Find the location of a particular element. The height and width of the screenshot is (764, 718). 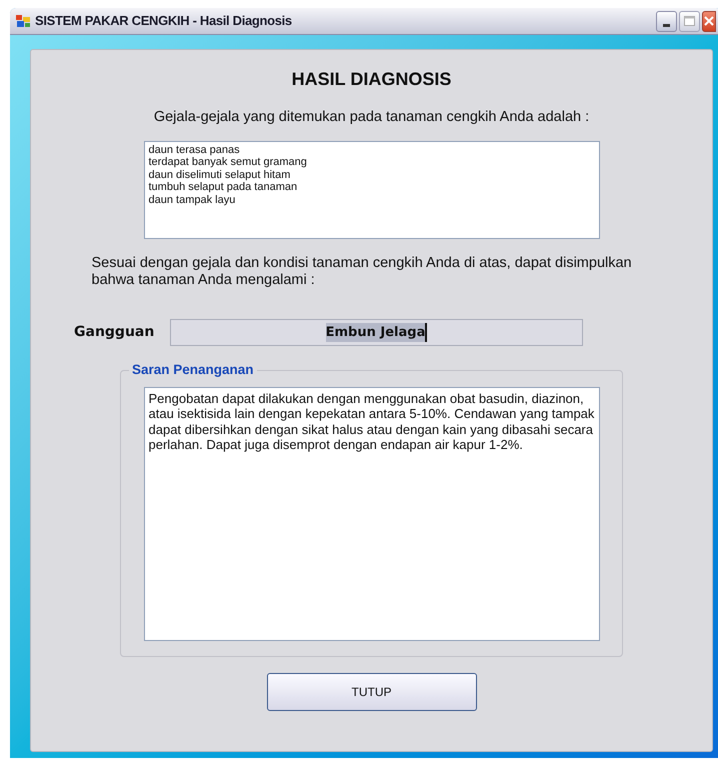

symptom-item: tumbuh selaput pada tanaman is located at coordinates (371, 187).